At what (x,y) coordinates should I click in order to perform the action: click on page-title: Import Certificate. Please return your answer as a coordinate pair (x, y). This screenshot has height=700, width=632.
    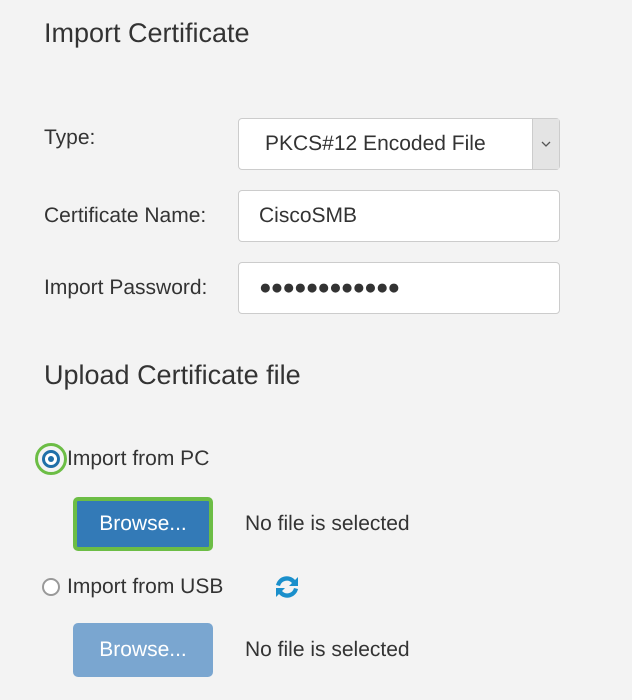
    Looking at the image, I should click on (147, 33).